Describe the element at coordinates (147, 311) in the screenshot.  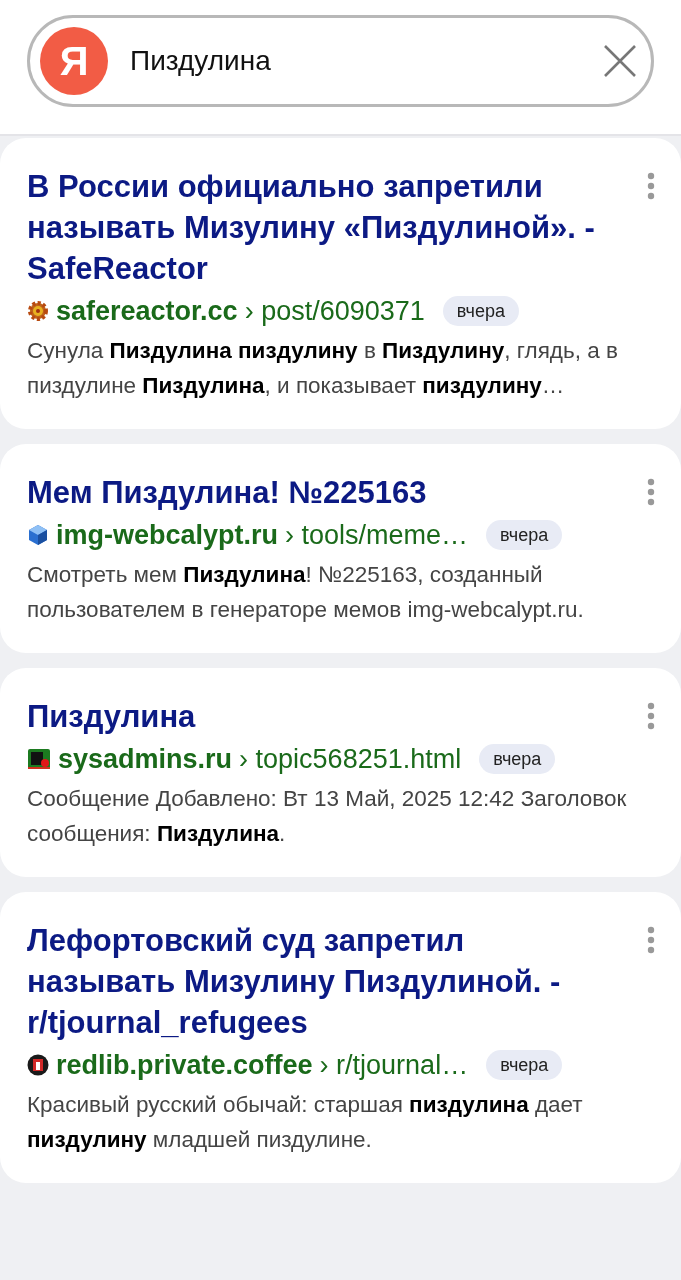
I see `site-link: safereactor.cc` at that location.